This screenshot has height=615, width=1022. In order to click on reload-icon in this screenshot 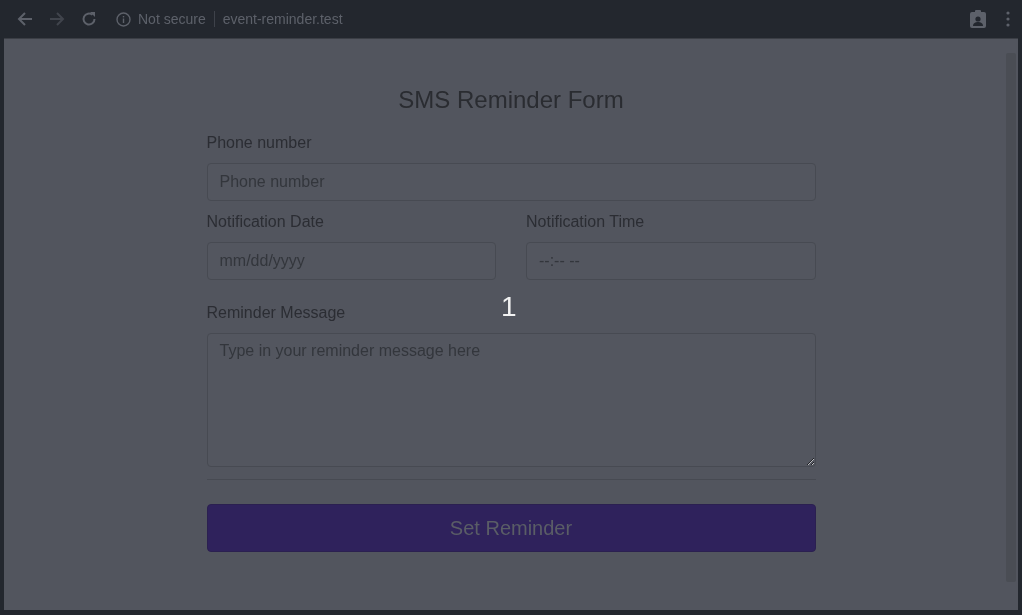, I will do `click(89, 19)`.